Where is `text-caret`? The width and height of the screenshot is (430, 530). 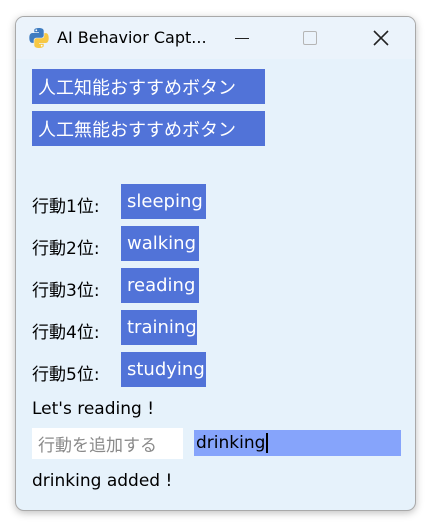 text-caret is located at coordinates (267, 443).